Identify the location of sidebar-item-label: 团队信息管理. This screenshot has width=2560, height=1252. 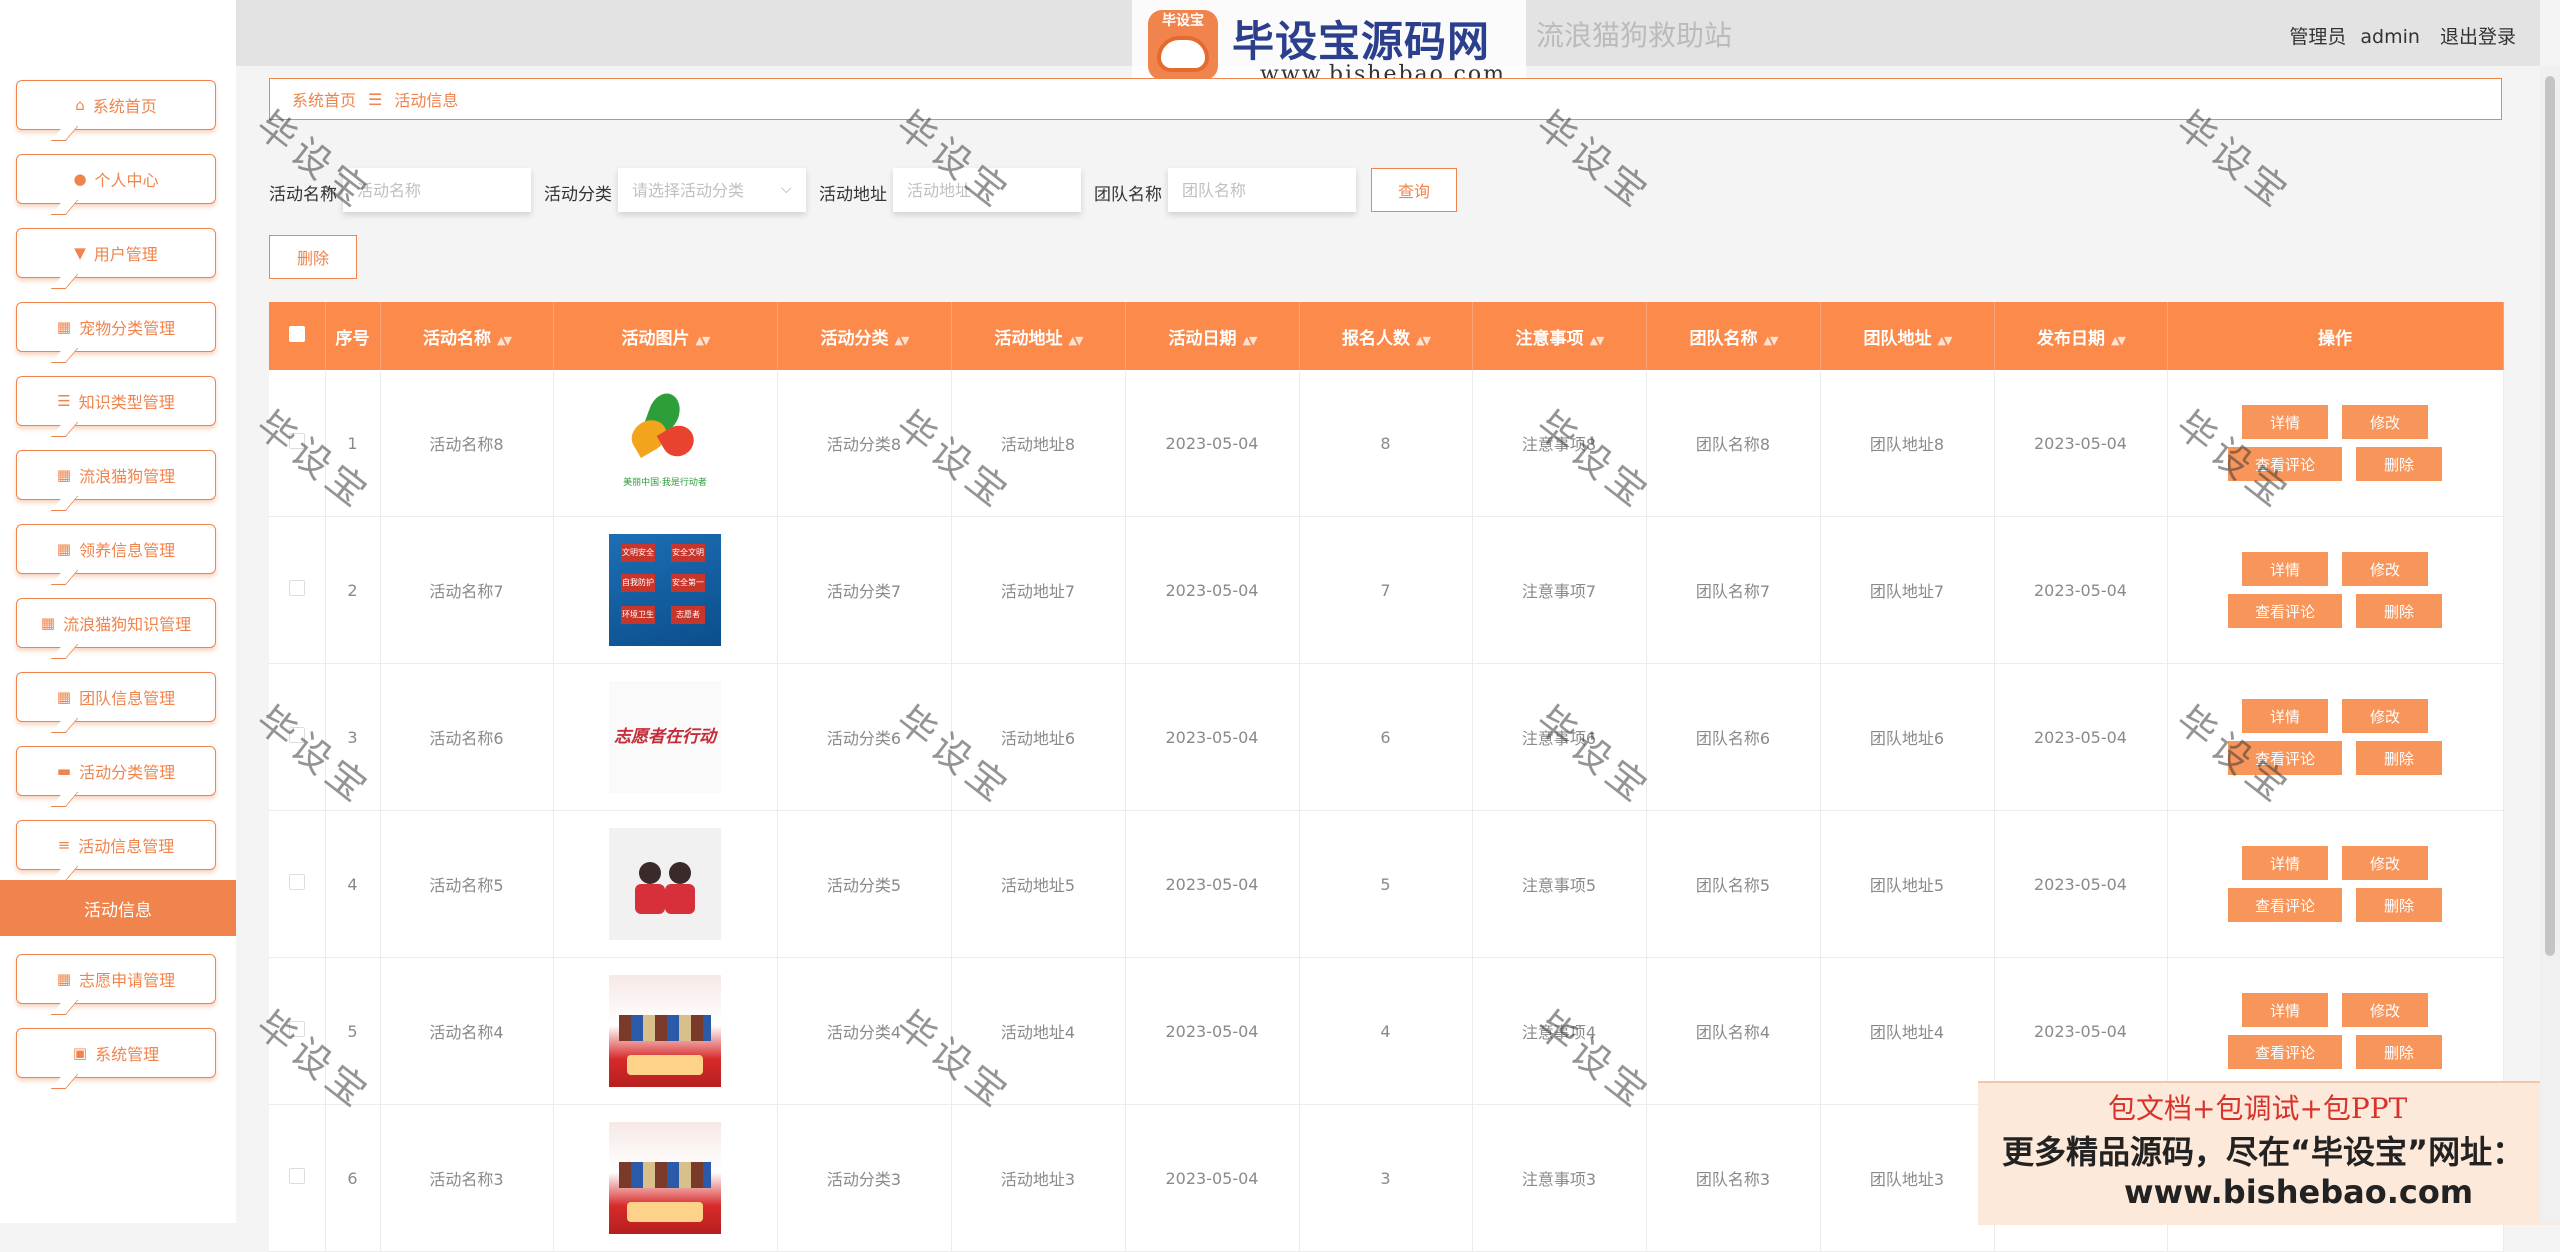
(127, 698).